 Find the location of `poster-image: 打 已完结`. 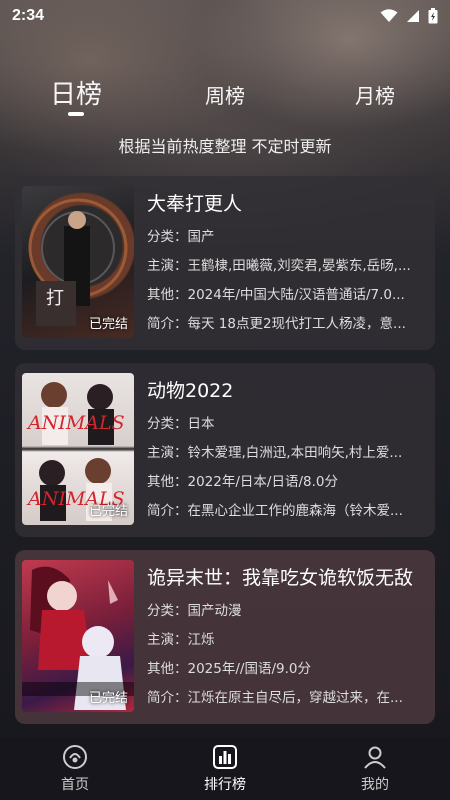

poster-image: 打 已完结 is located at coordinates (78, 262).